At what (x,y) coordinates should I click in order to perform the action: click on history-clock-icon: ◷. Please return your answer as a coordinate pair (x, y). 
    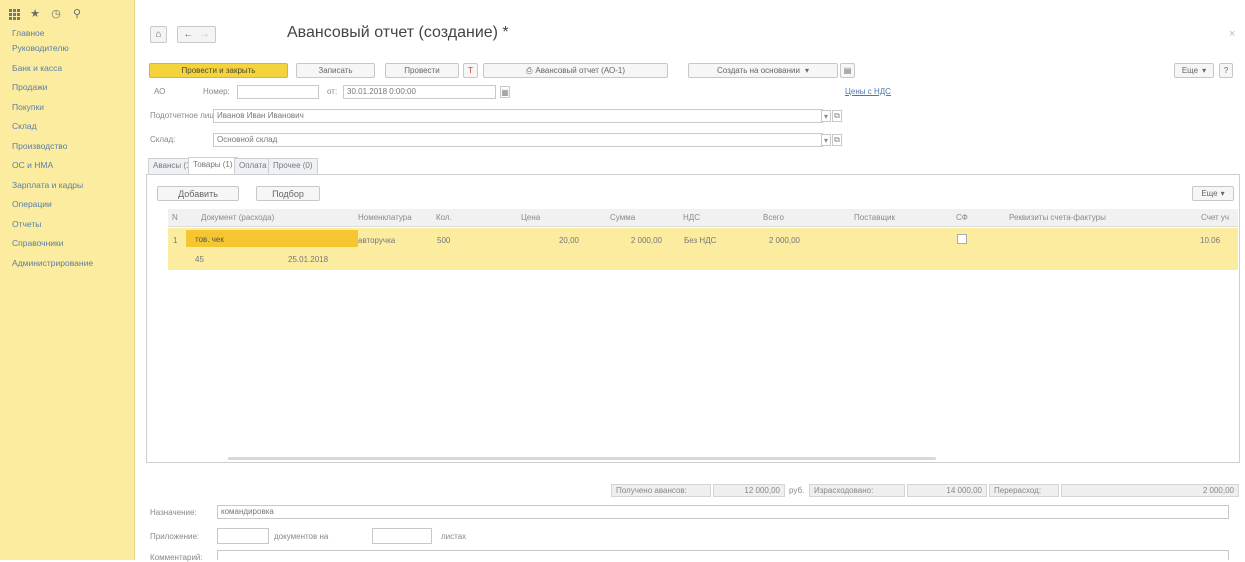
    Looking at the image, I should click on (56, 14).